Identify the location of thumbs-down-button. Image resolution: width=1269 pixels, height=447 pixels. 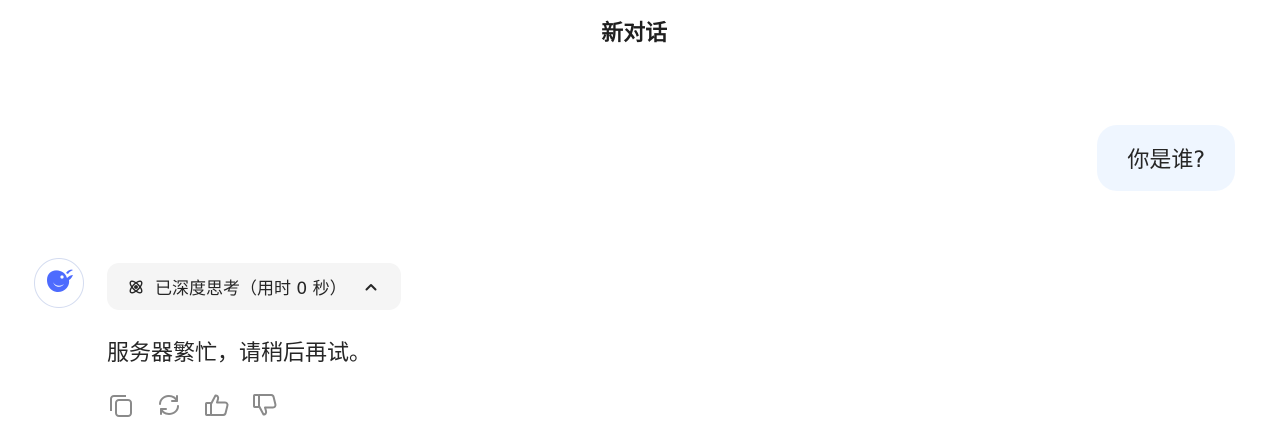
(265, 407).